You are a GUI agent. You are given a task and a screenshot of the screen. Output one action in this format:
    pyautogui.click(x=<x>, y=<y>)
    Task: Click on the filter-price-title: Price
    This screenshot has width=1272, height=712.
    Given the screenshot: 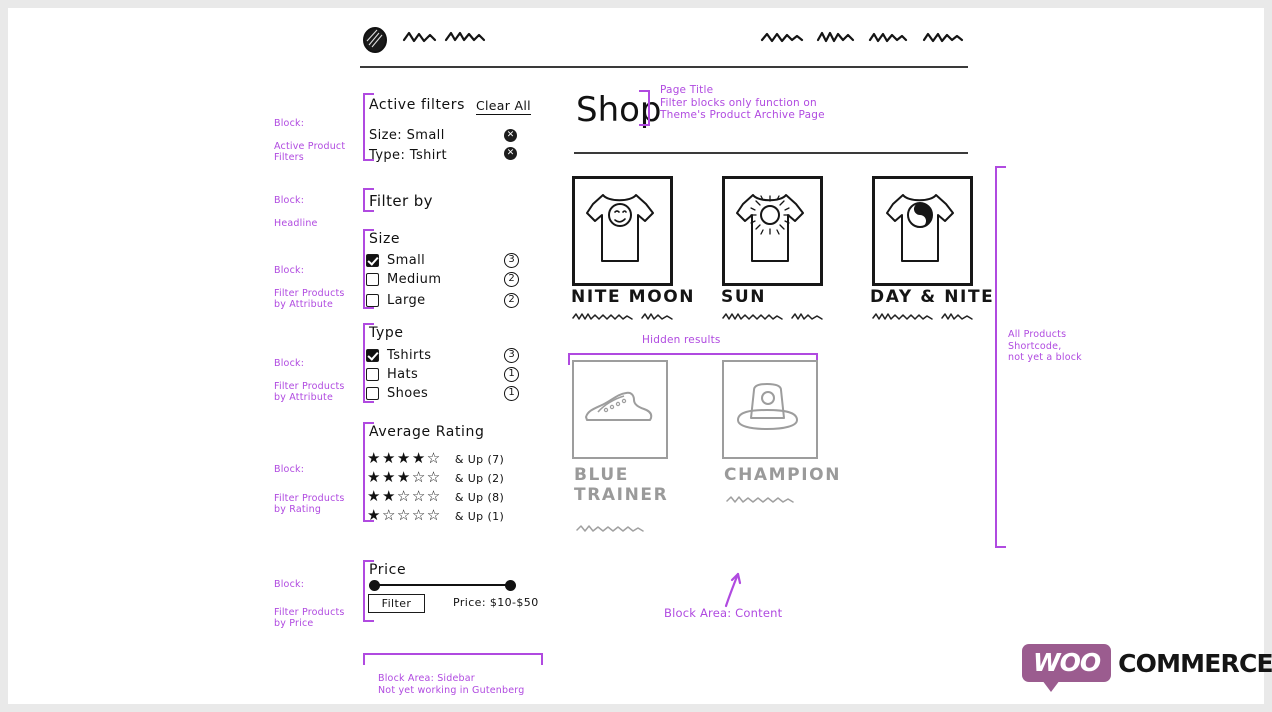 What is the action you would take?
    pyautogui.click(x=388, y=570)
    